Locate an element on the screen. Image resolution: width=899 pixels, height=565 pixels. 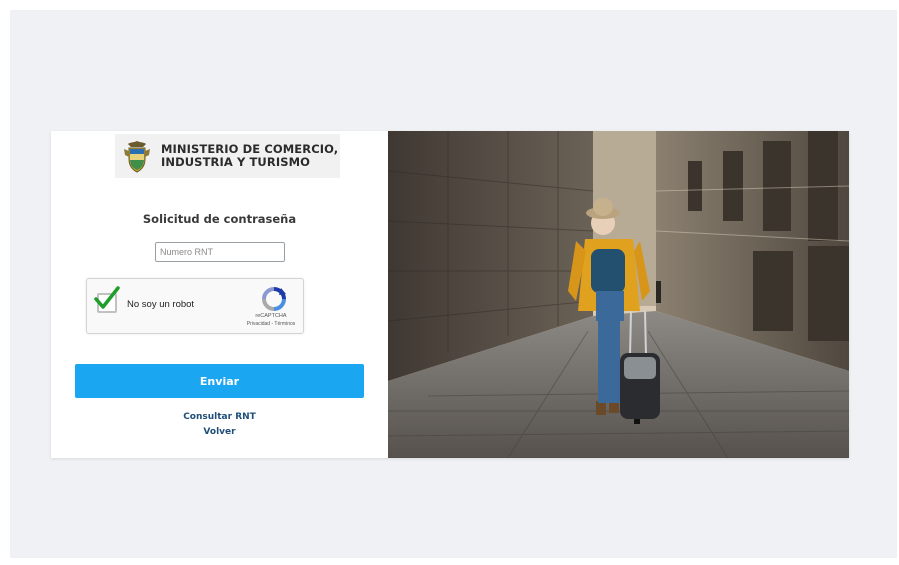
recaptcha-brand: reCAPTCHA is located at coordinates (271, 316).